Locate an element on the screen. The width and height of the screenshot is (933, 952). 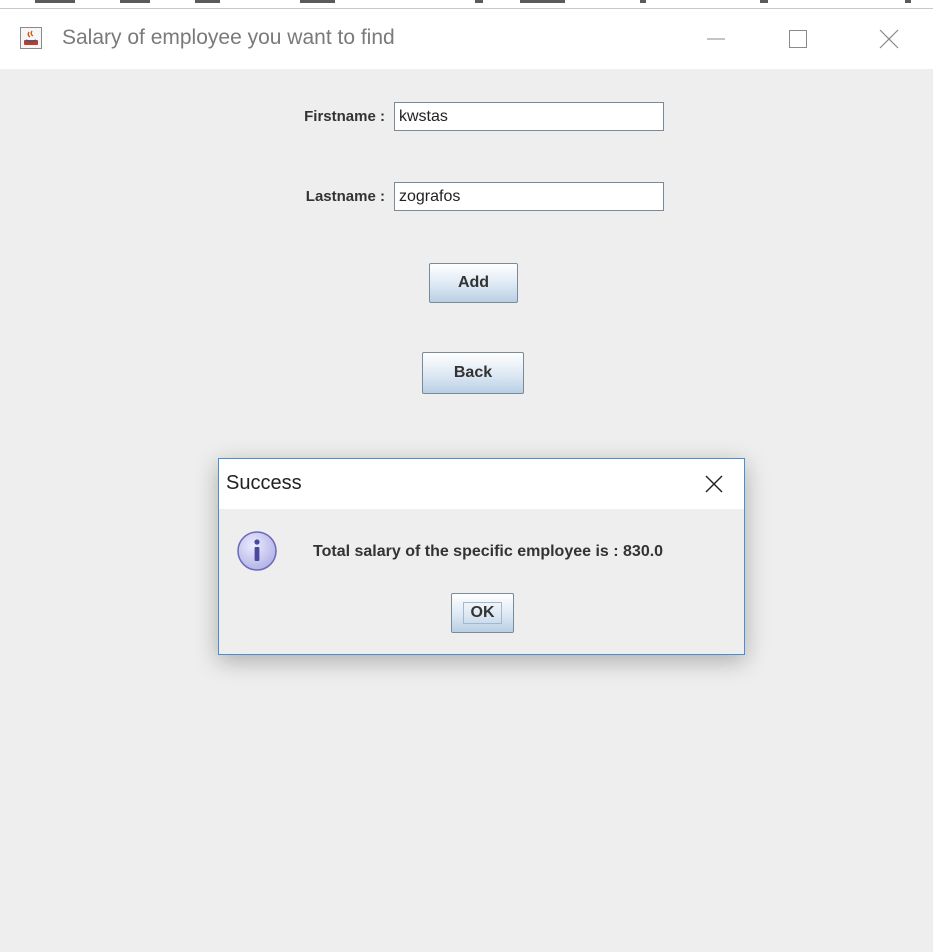
dialog-titlebar: Success is located at coordinates (481, 484).